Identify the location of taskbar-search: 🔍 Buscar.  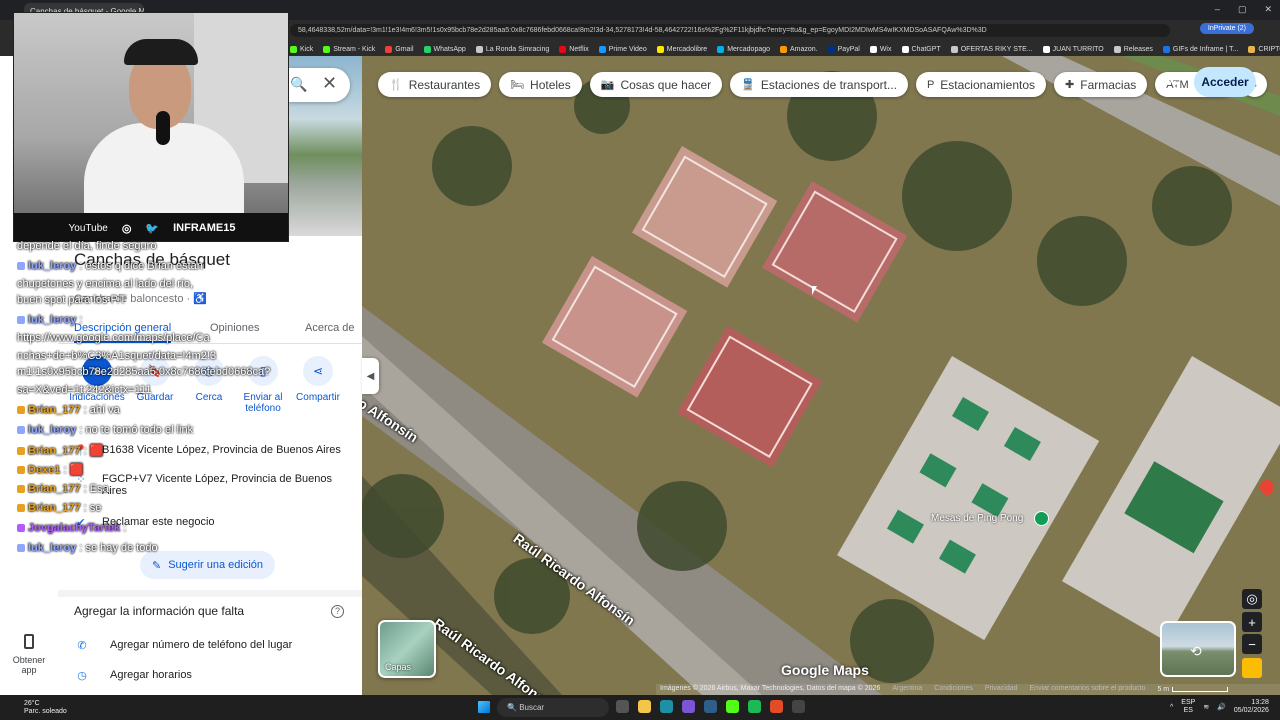
(553, 707).